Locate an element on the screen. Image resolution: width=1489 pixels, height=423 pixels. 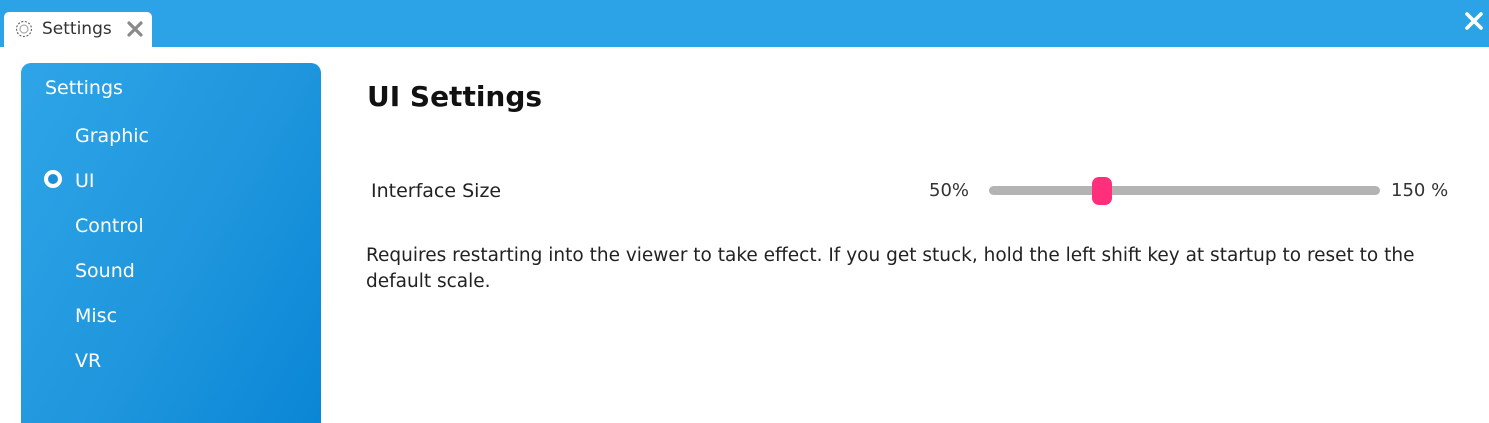
sidebar-item-control: Control is located at coordinates (171, 226).